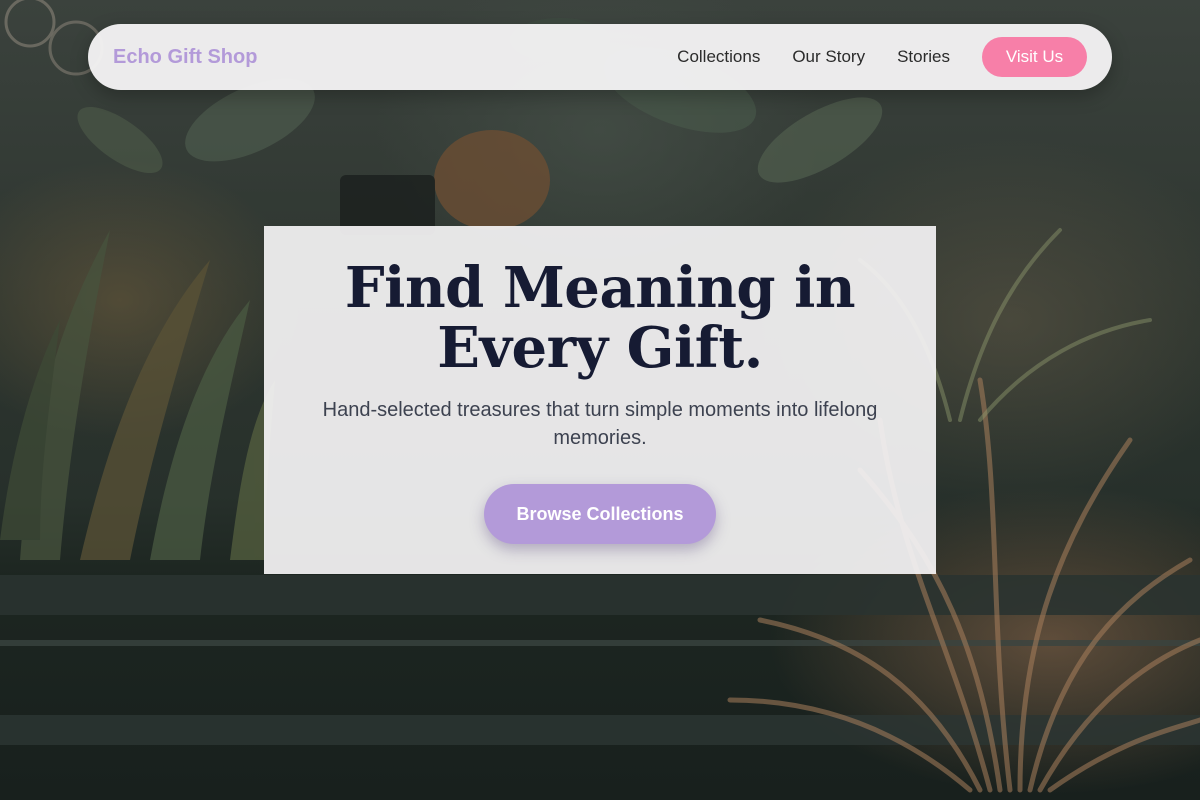  What do you see at coordinates (923, 57) in the screenshot?
I see `nav-link-stories: Stories` at bounding box center [923, 57].